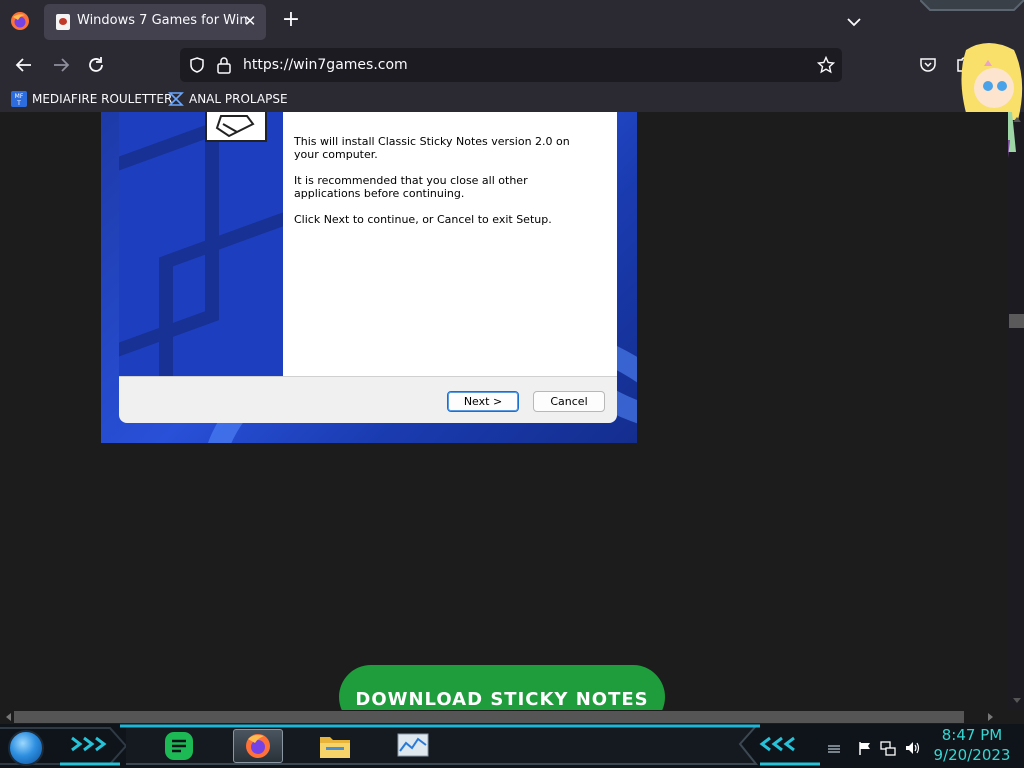 This screenshot has width=1024, height=768. Describe the element at coordinates (224, 65) in the screenshot. I see `lock-icon` at that location.